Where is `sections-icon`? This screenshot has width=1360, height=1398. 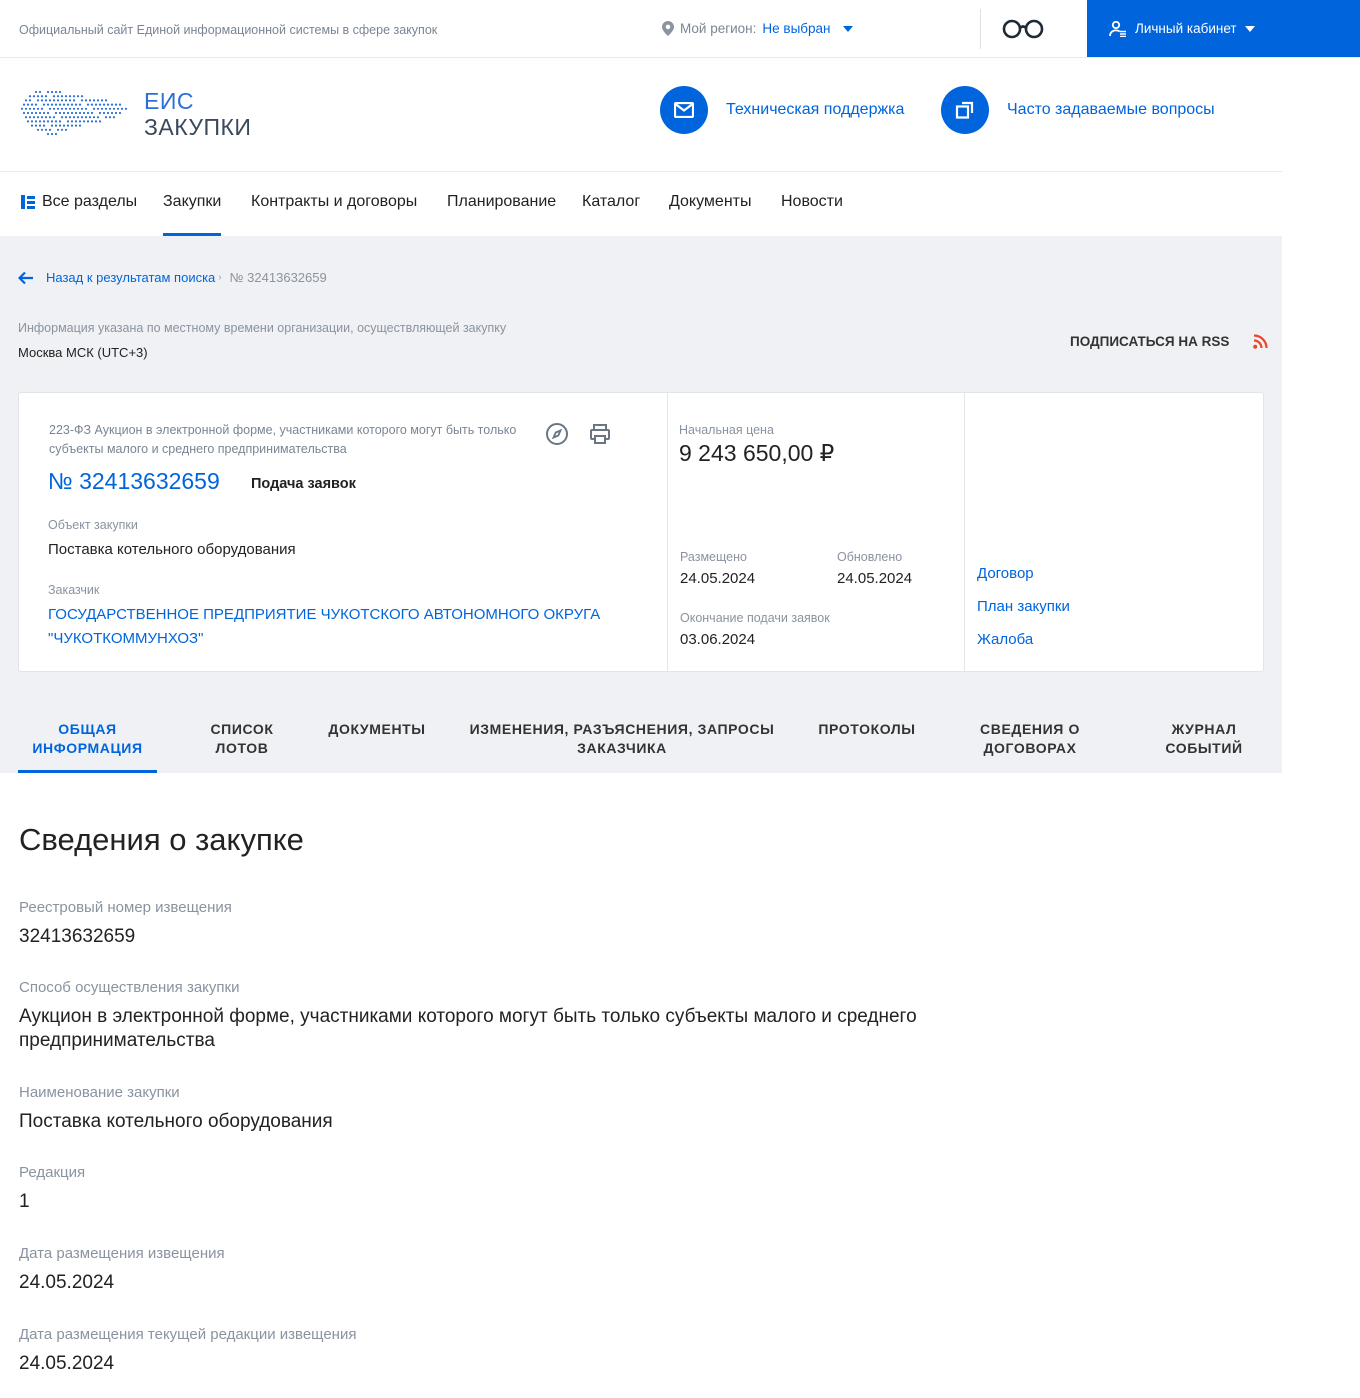
sections-icon is located at coordinates (28, 202).